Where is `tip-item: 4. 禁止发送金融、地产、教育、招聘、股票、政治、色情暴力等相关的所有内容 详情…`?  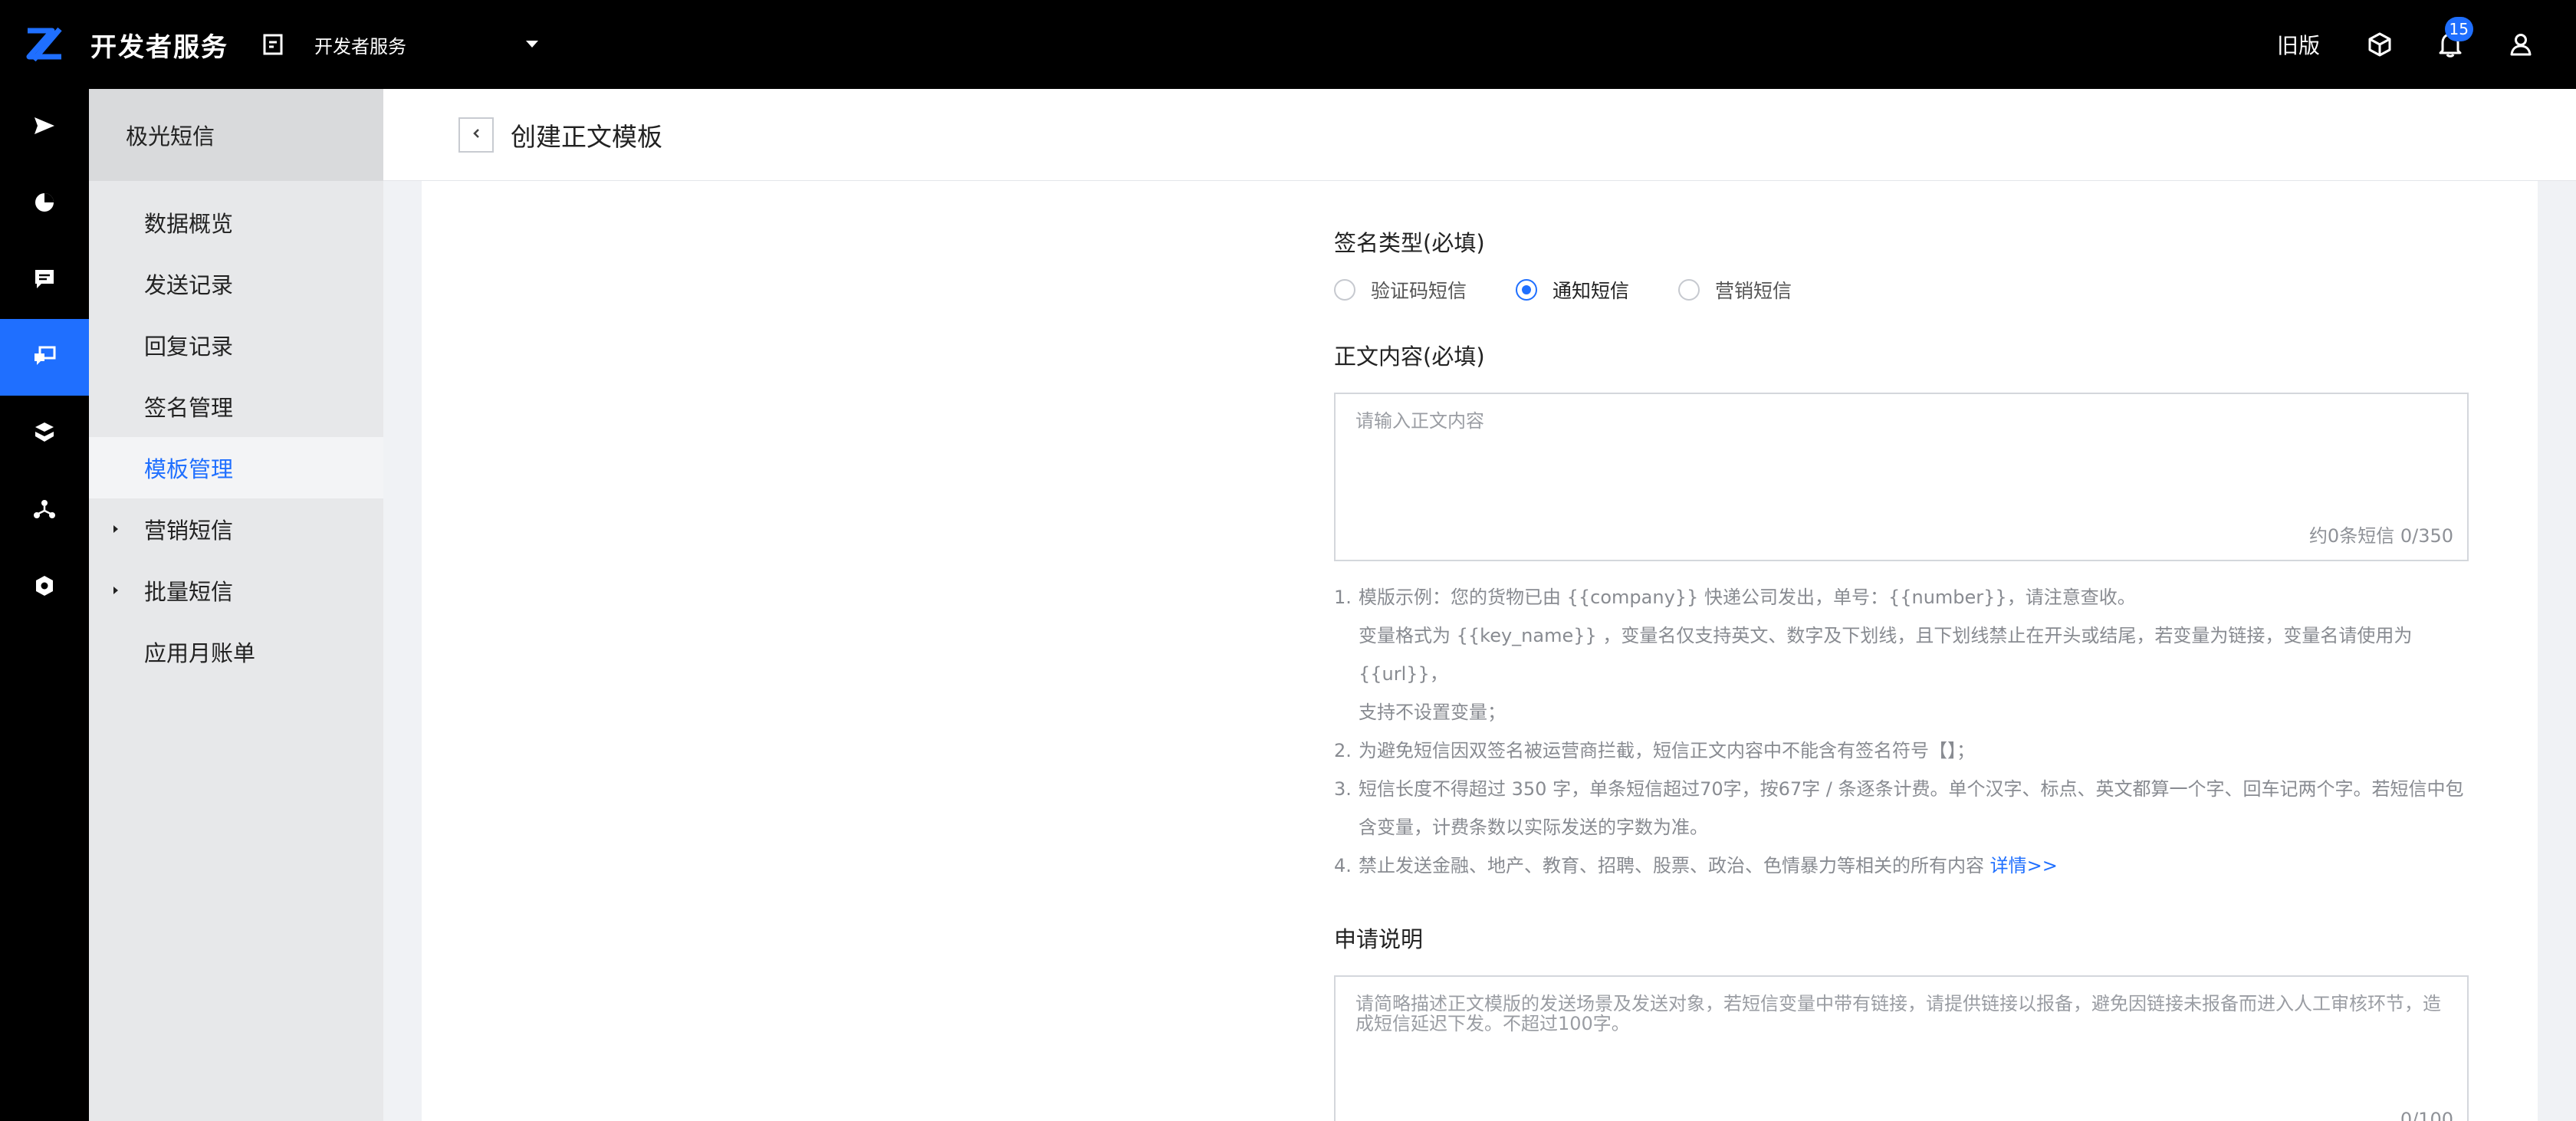
tip-item: 4. 禁止发送金融、地产、教育、招聘、股票、政治、色情暴力等相关的所有内容 详情… is located at coordinates (1902, 866).